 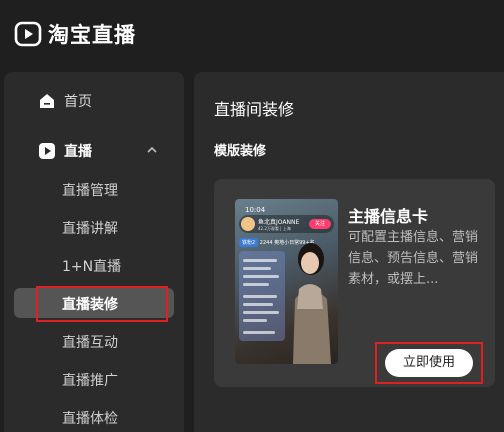 I want to click on preview-host-photo, so click(x=312, y=303).